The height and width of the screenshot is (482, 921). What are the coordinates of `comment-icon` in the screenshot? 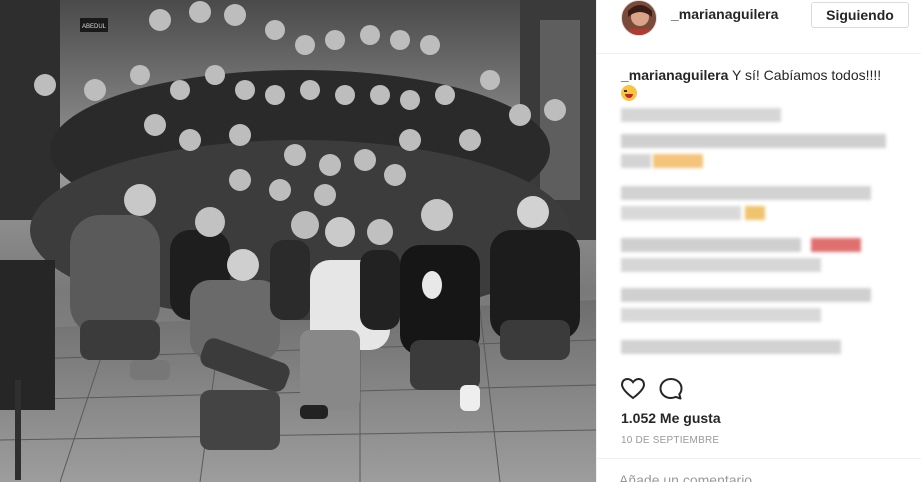 It's located at (671, 389).